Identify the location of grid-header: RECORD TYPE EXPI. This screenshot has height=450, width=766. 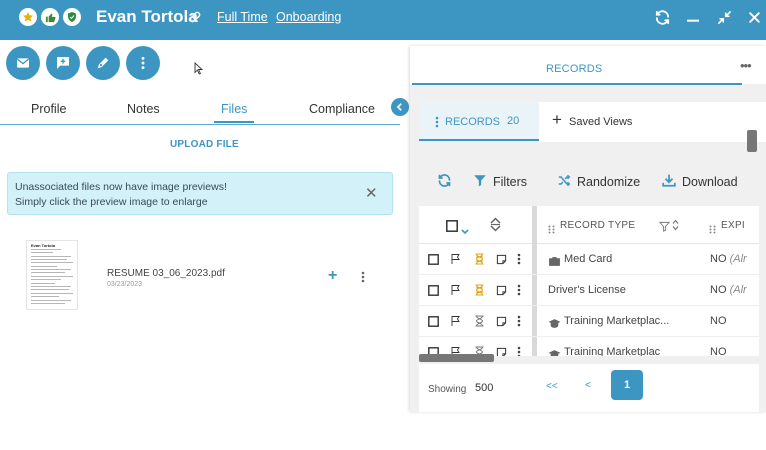
(589, 225).